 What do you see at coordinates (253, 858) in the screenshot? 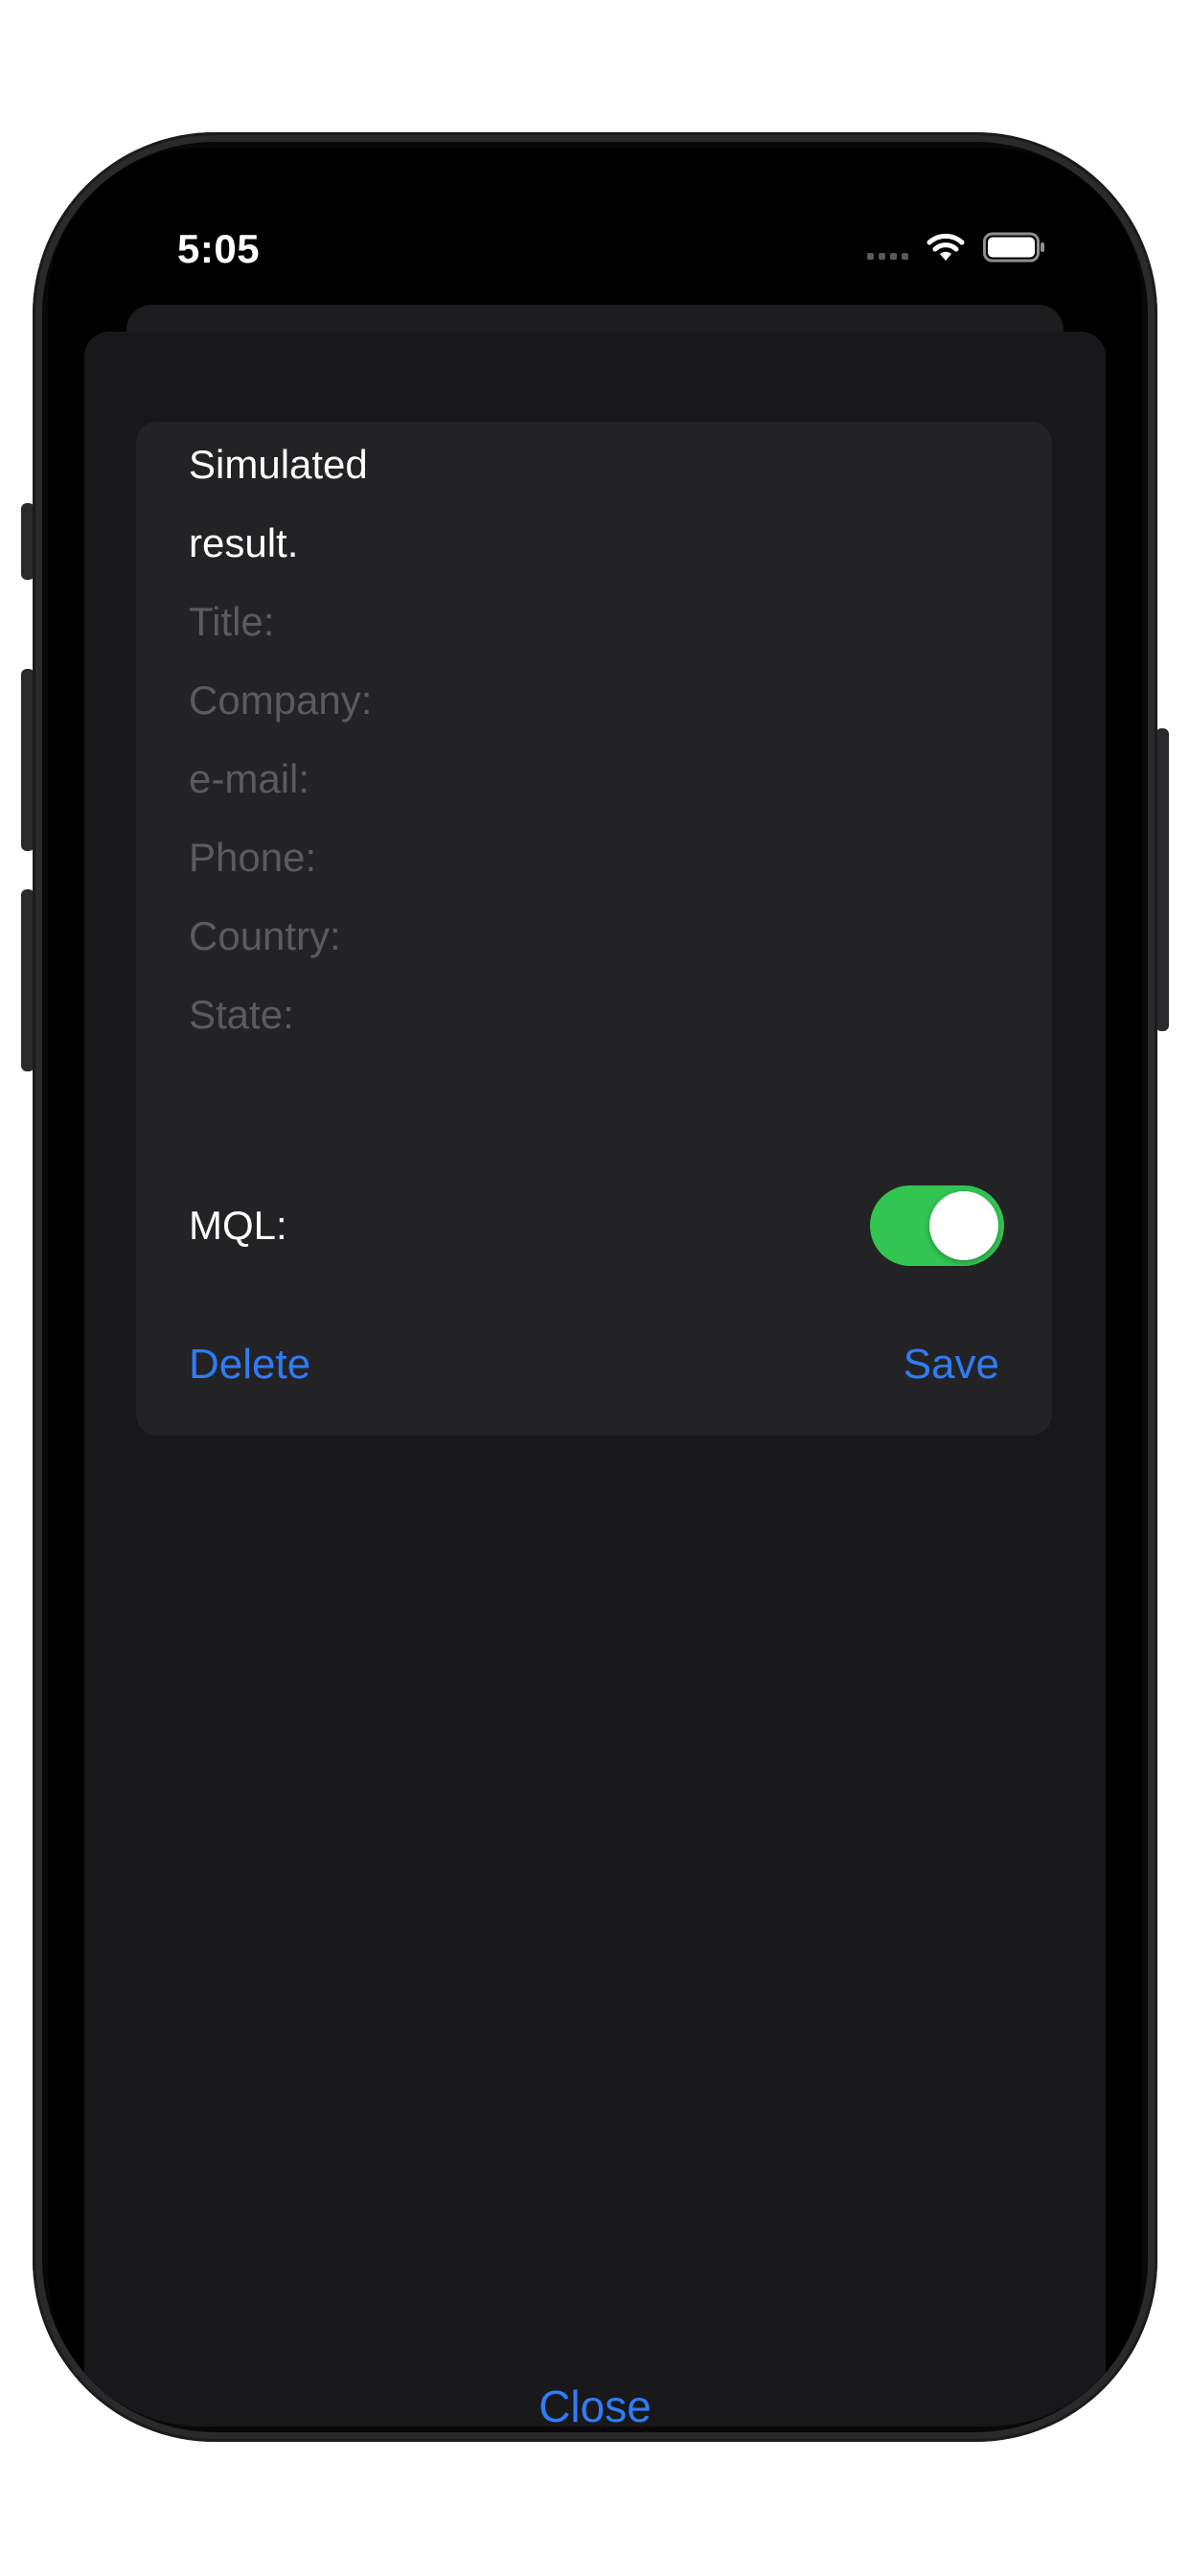
I see `phone-field: Phone:` at bounding box center [253, 858].